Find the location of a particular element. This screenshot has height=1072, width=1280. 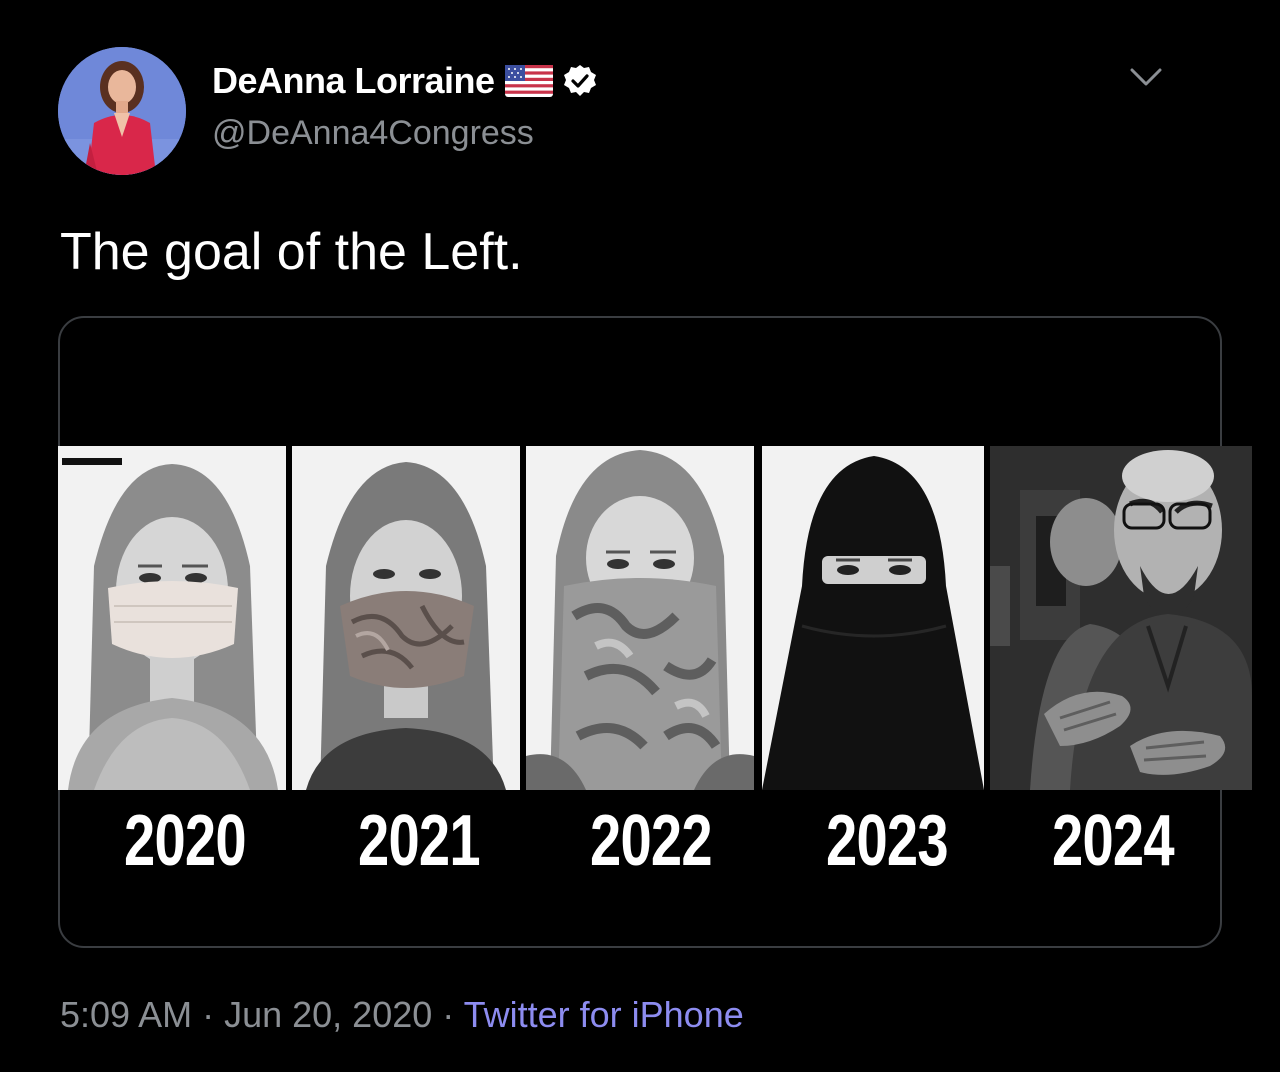

user-handle: @DeAnna4Congress is located at coordinates (373, 133).